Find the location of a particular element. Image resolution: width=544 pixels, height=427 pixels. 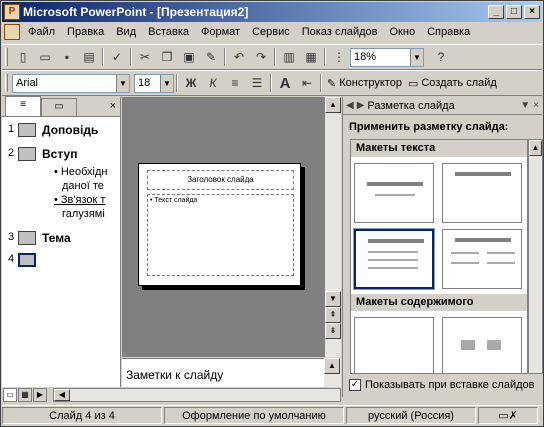

menu-edit: Правка is located at coordinates (85, 32).